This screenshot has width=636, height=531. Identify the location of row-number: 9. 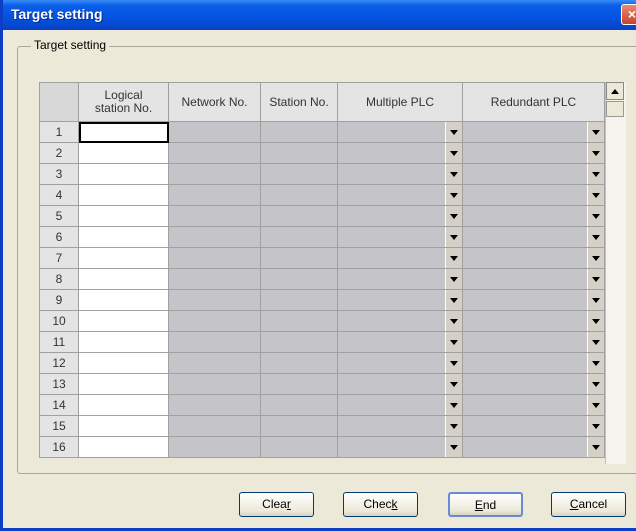
(59, 300).